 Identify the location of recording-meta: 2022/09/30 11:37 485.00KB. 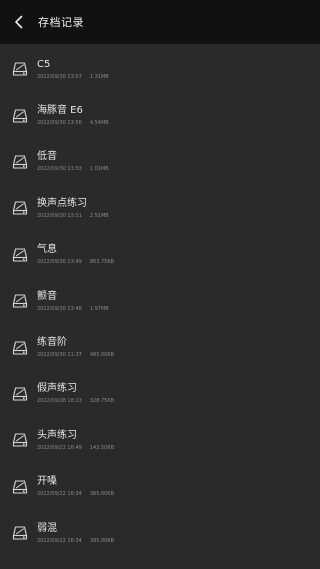
(75, 355).